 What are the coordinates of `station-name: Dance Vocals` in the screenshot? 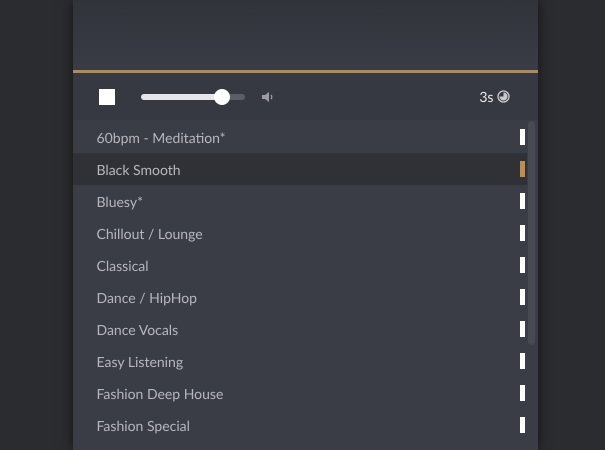 It's located at (138, 330).